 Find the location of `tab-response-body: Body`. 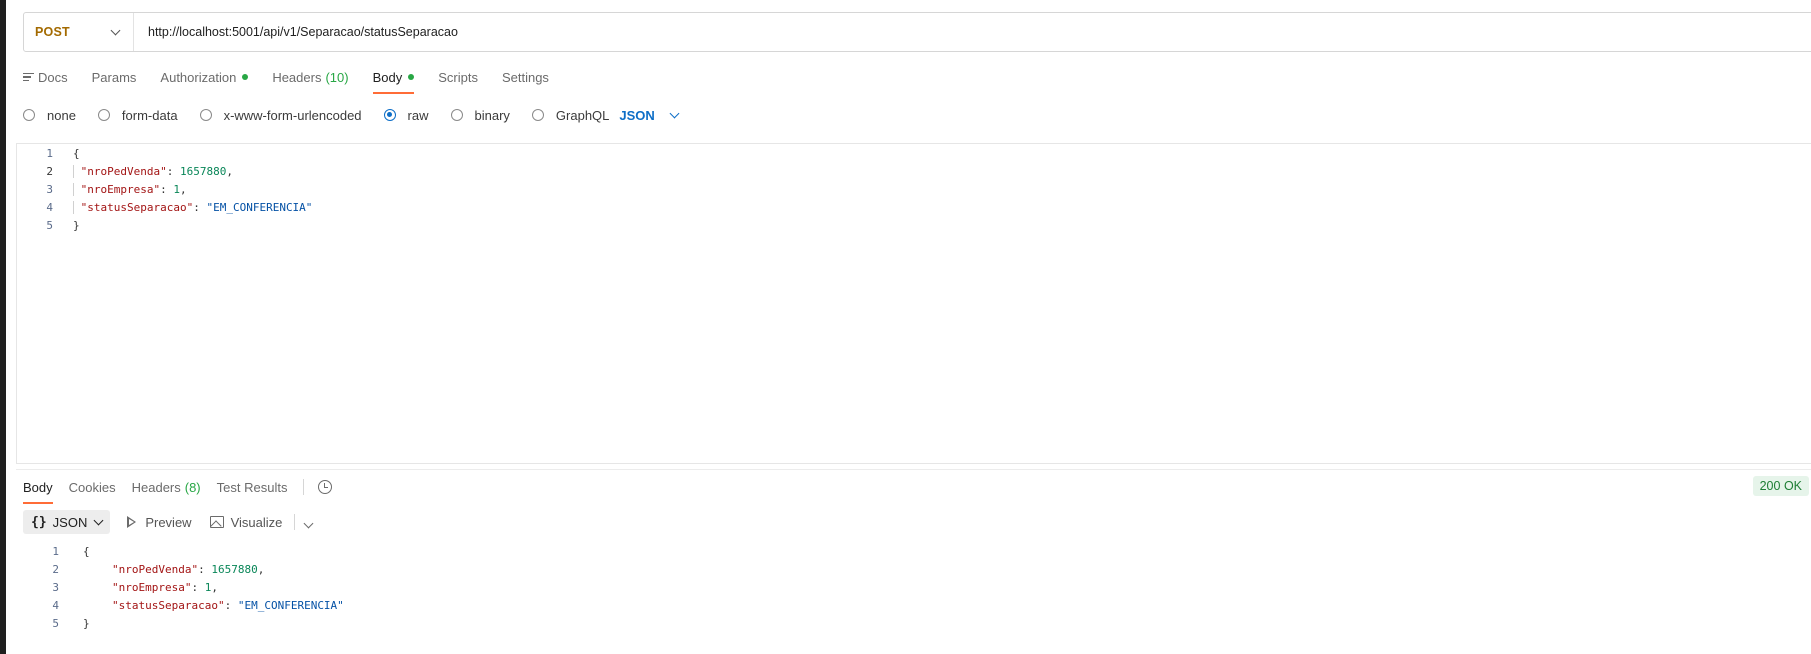

tab-response-body: Body is located at coordinates (38, 487).